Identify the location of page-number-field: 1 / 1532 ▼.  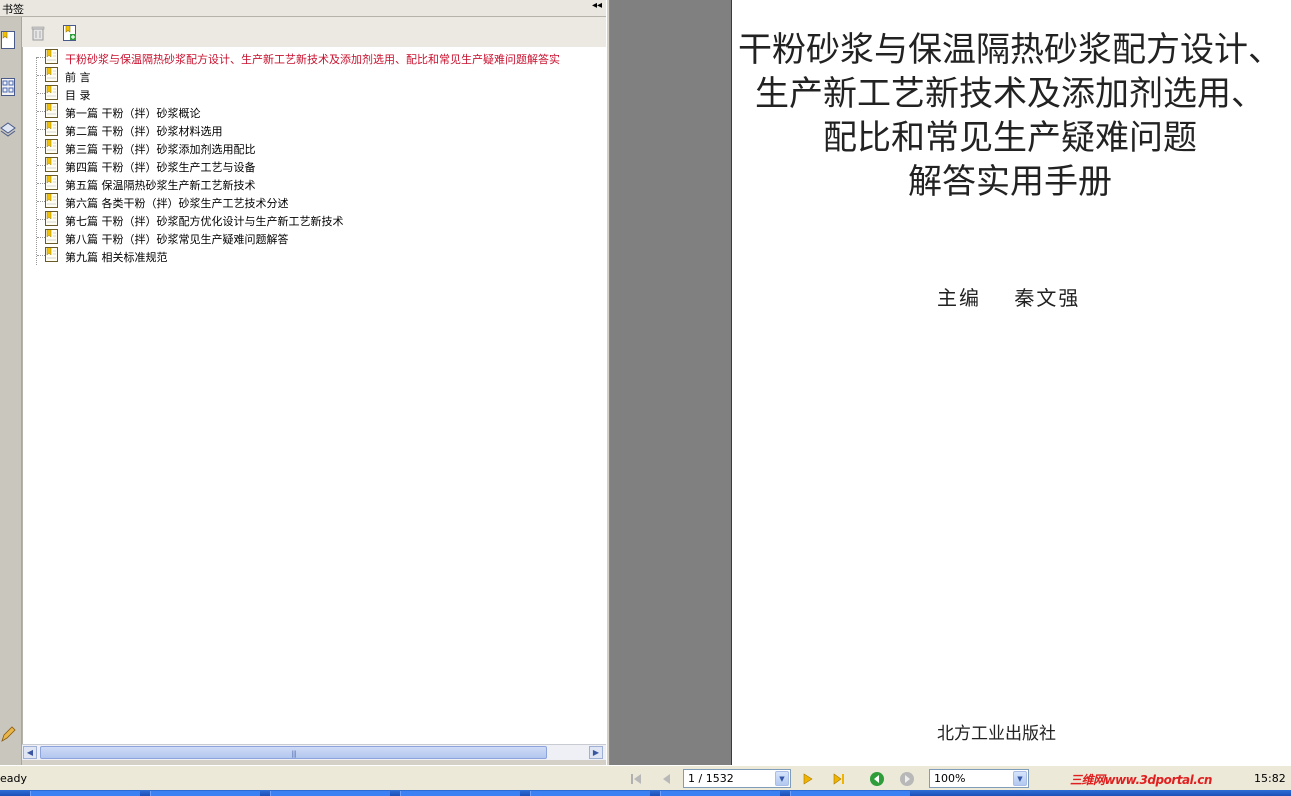
(737, 778).